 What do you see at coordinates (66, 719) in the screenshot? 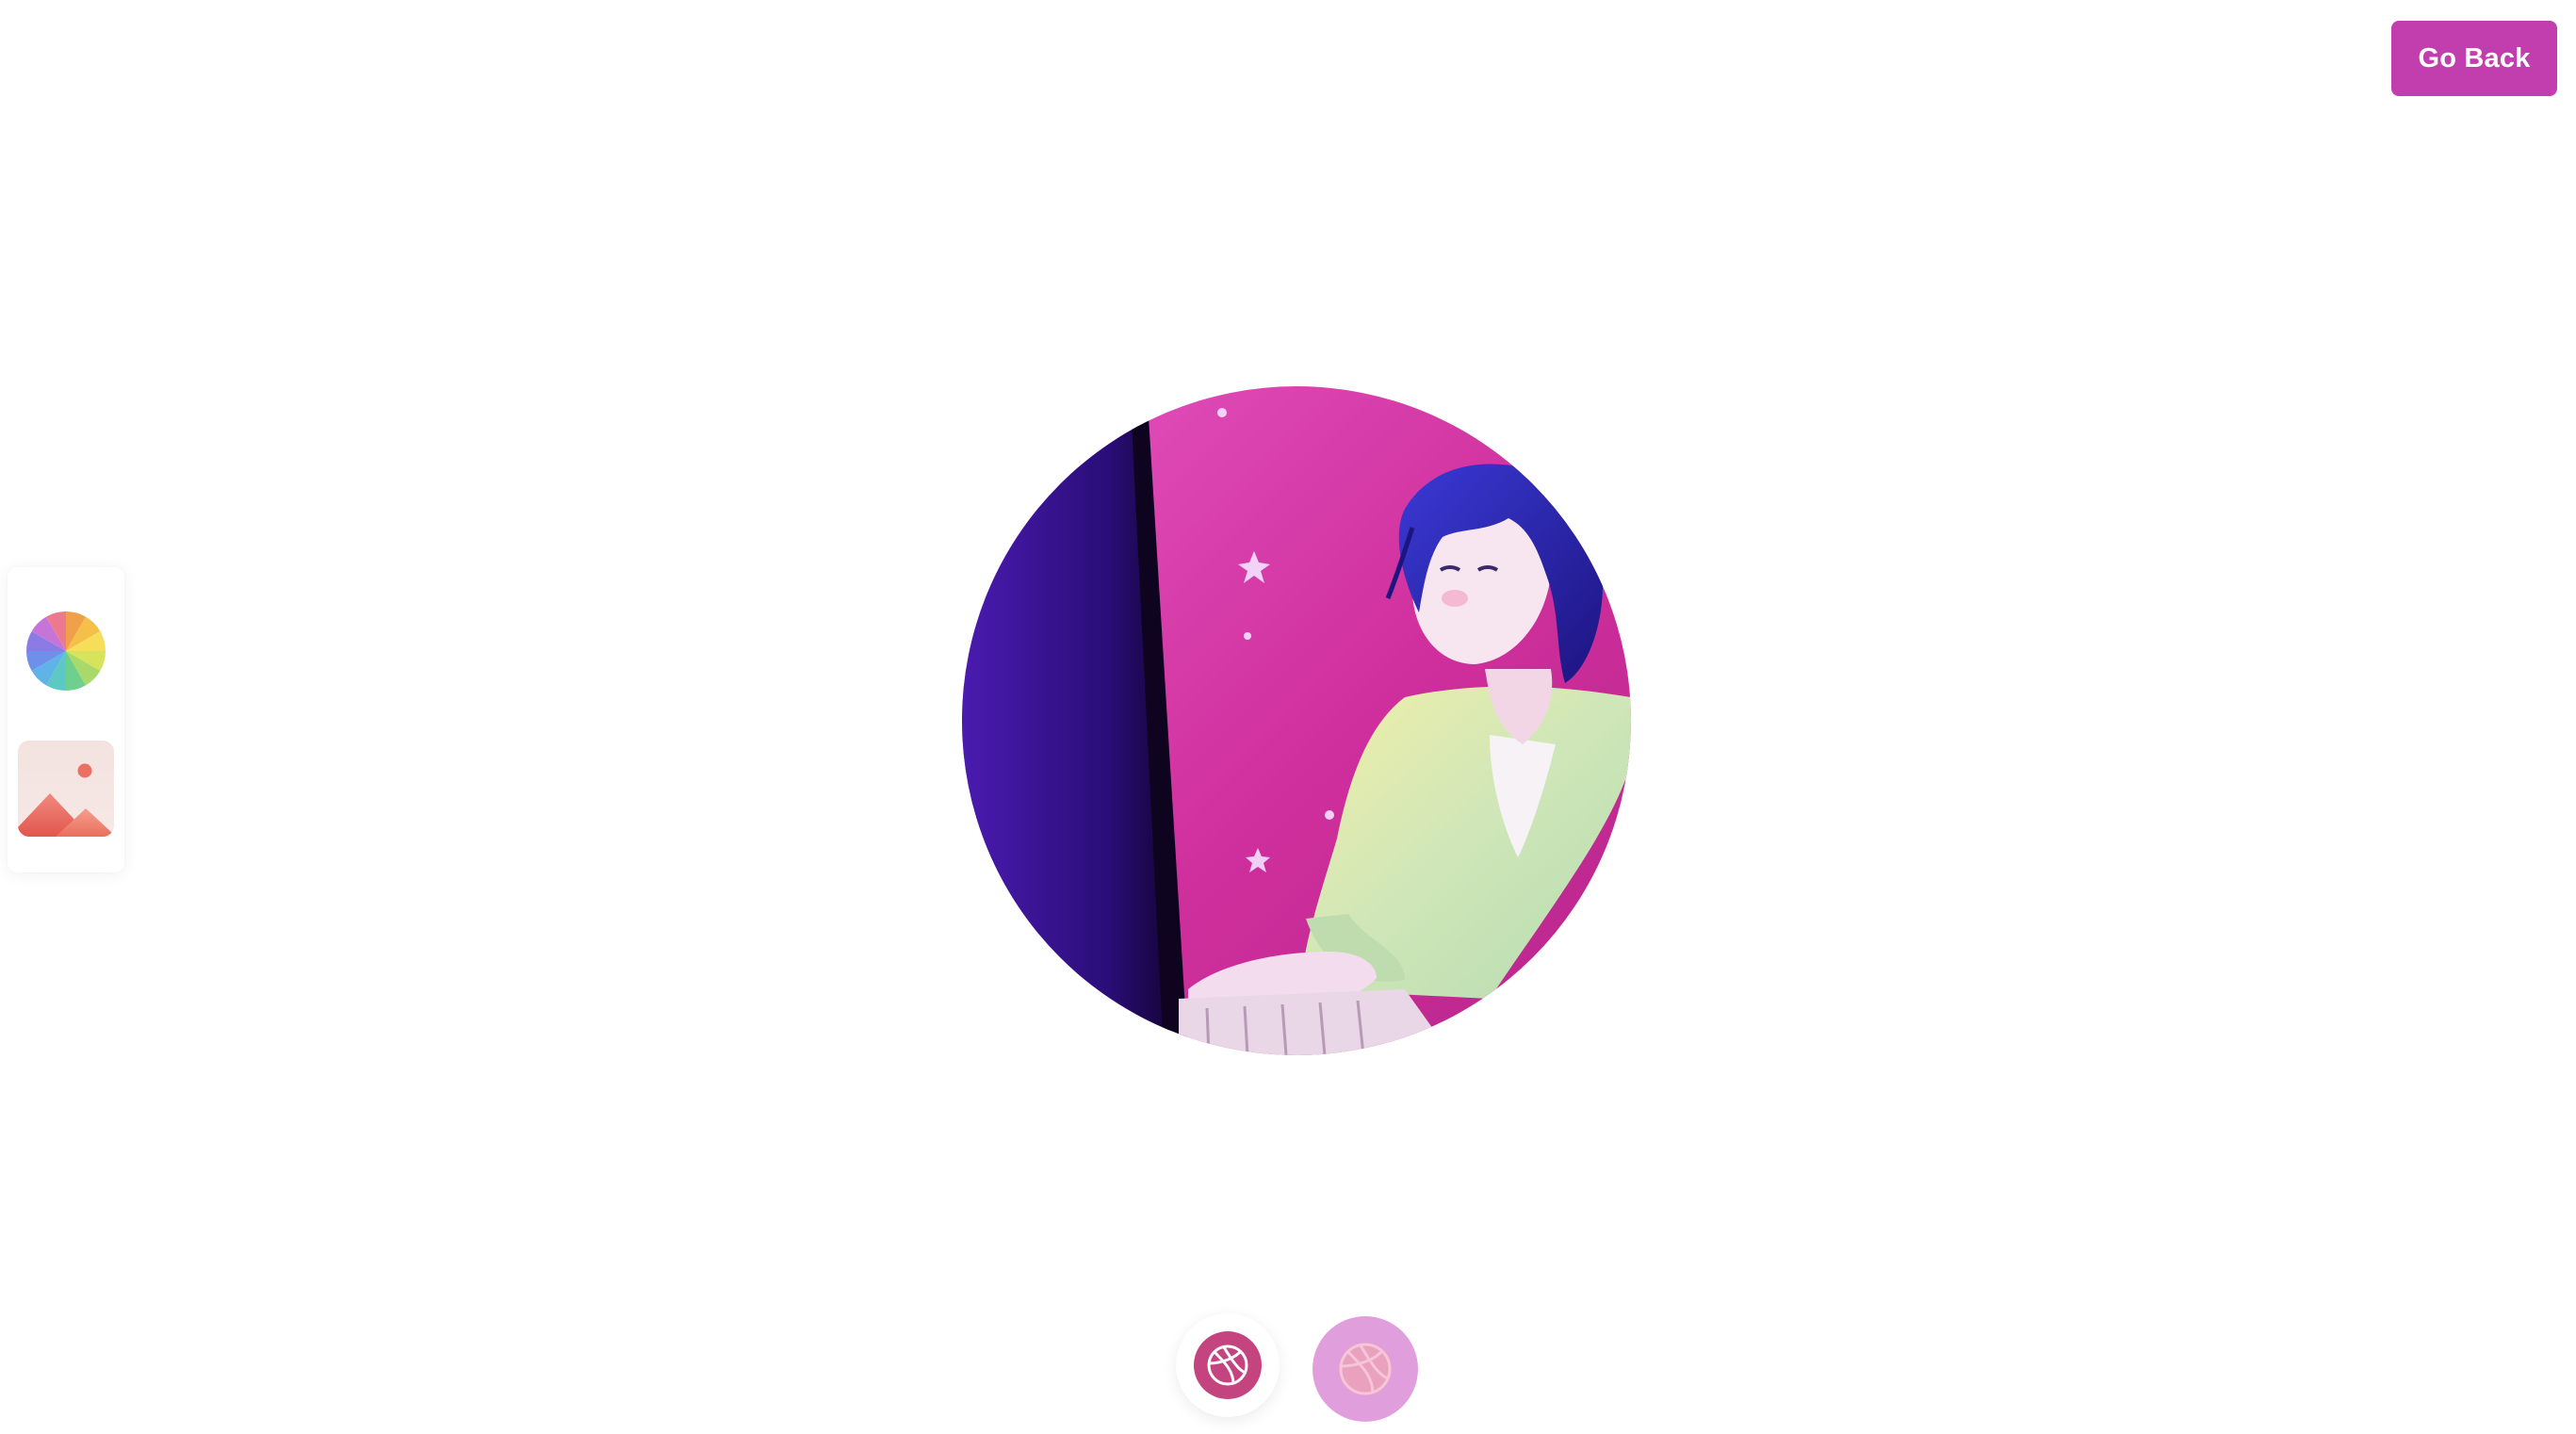
I see `tool-panel` at bounding box center [66, 719].